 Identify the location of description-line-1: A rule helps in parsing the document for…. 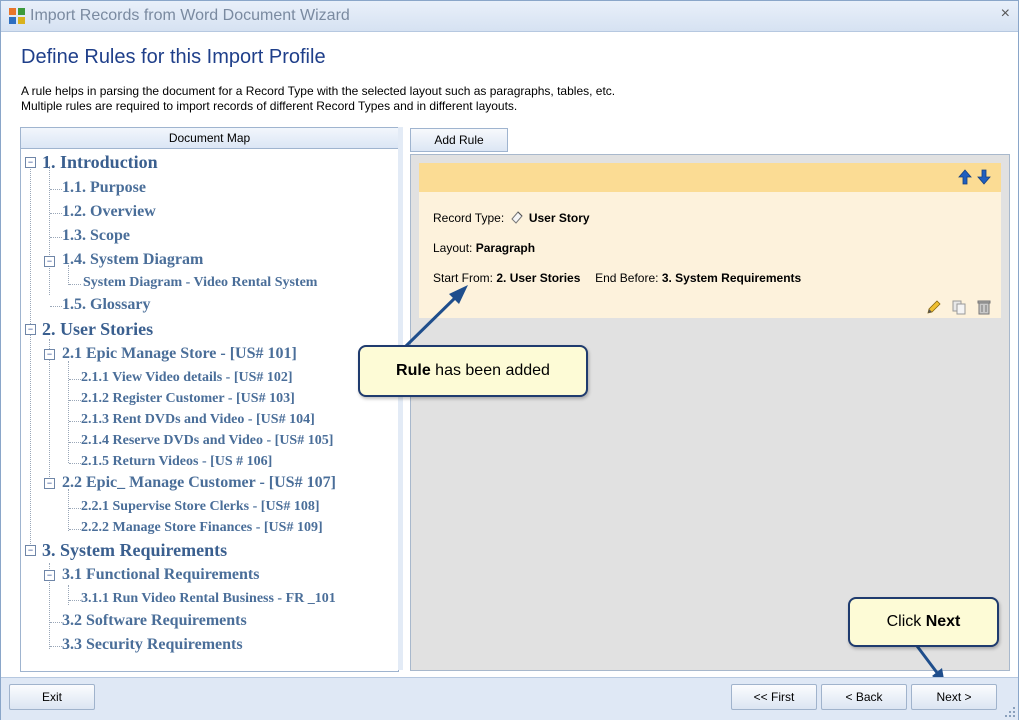
(318, 91).